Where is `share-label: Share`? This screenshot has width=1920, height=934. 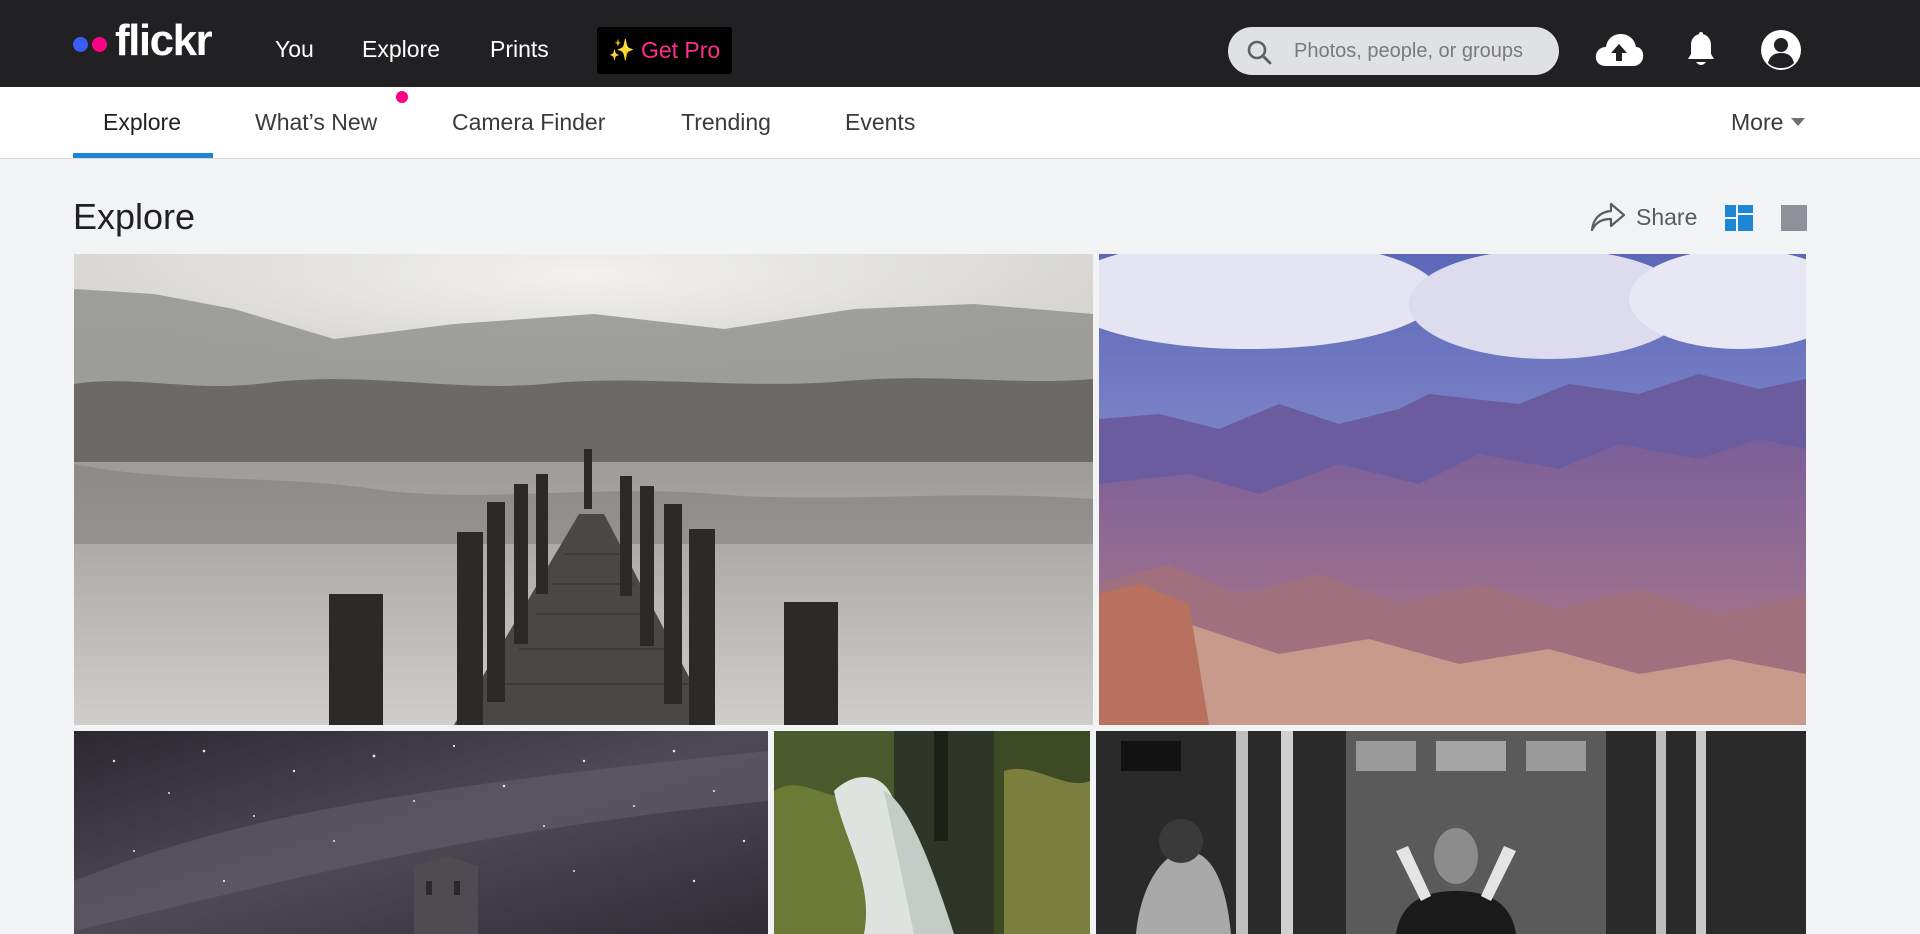
share-label: Share is located at coordinates (1667, 216).